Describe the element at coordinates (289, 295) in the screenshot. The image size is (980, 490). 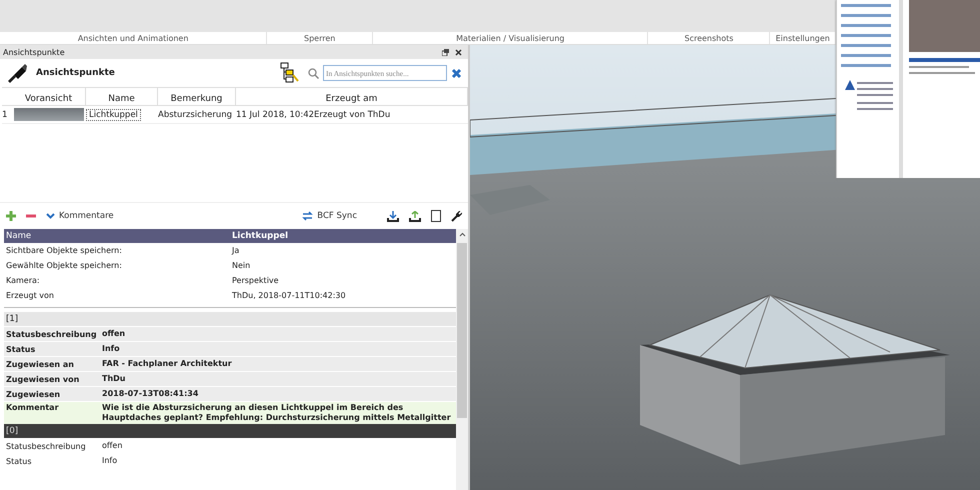
I see `property-value: ThDu, 2018-07-11T10:42:30` at that location.